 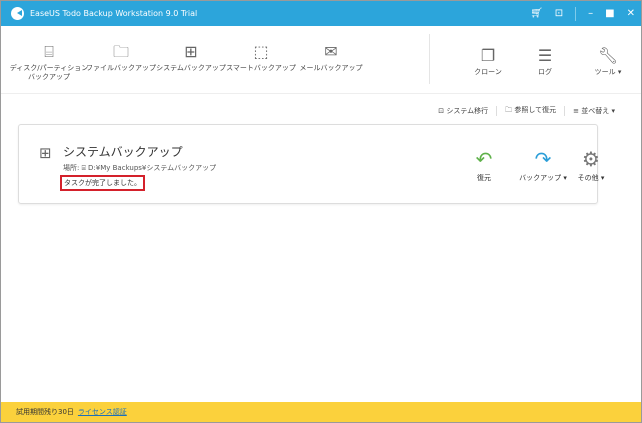 I want to click on app-logo-icon, so click(x=17, y=13).